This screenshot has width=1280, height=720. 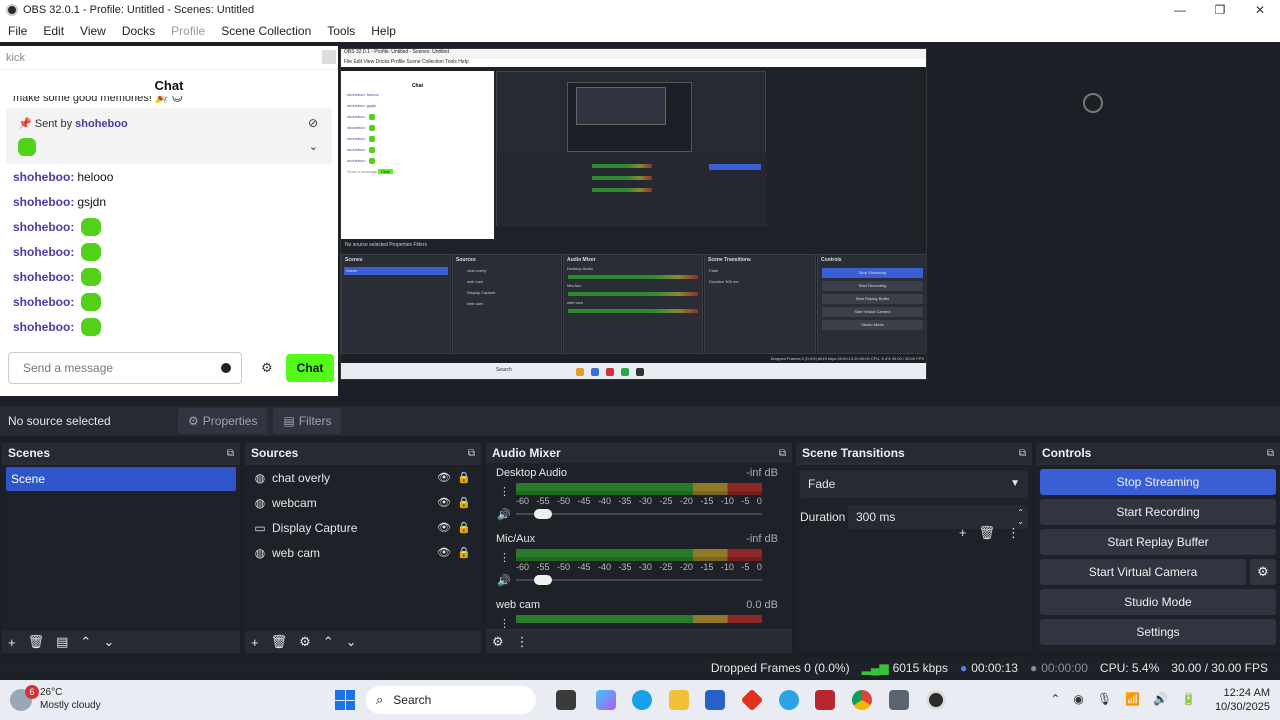 What do you see at coordinates (93, 31) in the screenshot?
I see `menu-view: View` at bounding box center [93, 31].